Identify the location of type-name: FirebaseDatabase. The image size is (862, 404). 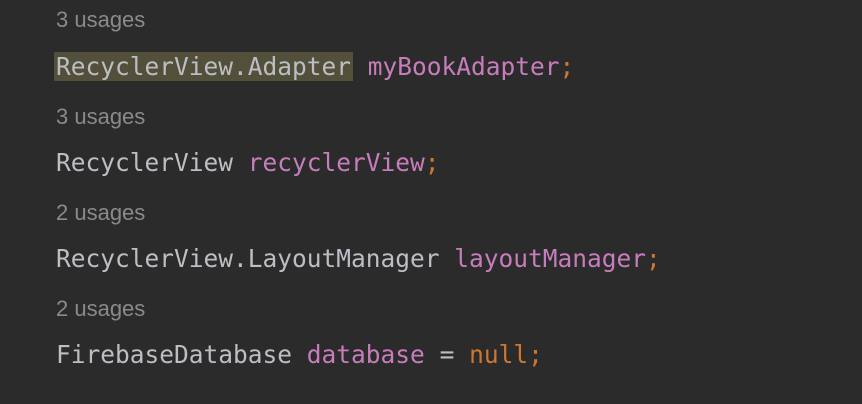
(174, 354).